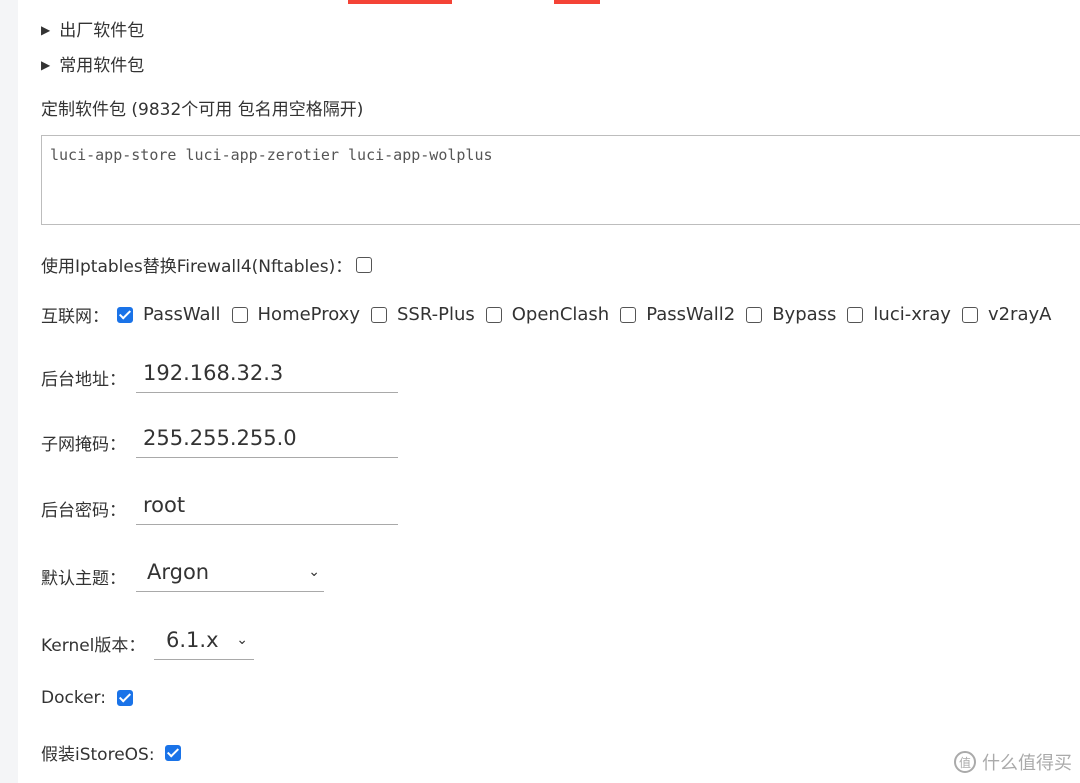 This screenshot has height=783, width=1080. I want to click on option-v2raya: v2rayA, so click(1012, 314).